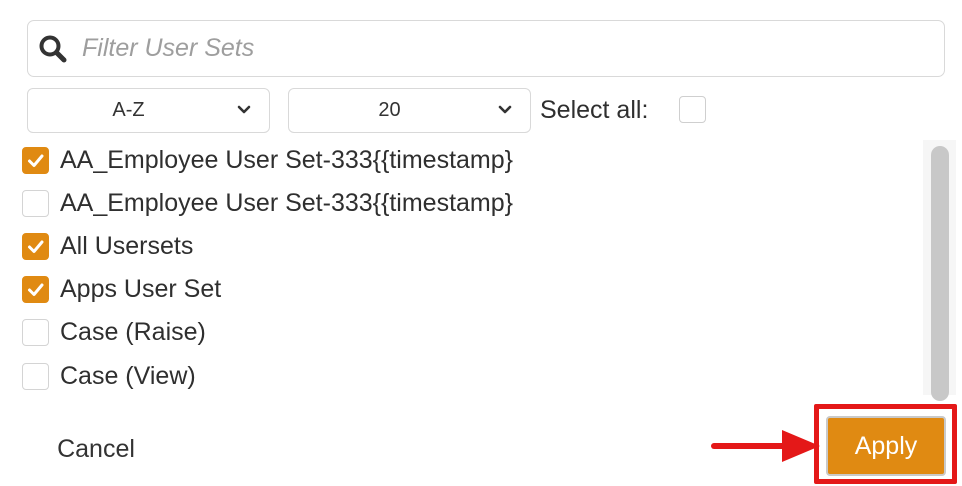 The width and height of the screenshot is (962, 486). I want to click on cancel-button: Cancel, so click(96, 449).